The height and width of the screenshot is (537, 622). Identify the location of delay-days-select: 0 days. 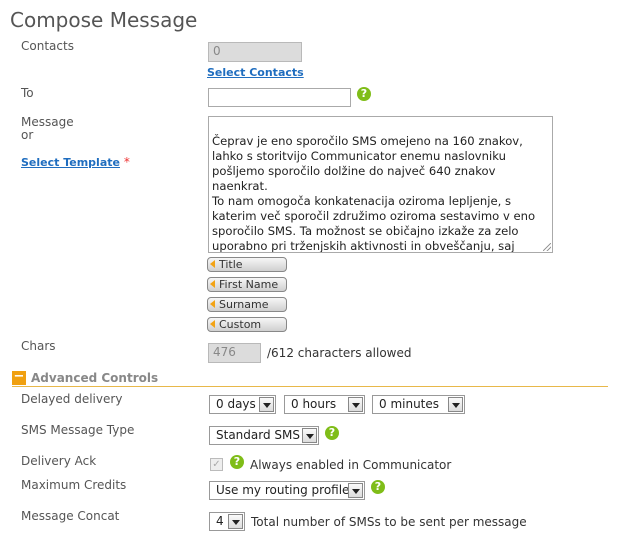
(242, 404).